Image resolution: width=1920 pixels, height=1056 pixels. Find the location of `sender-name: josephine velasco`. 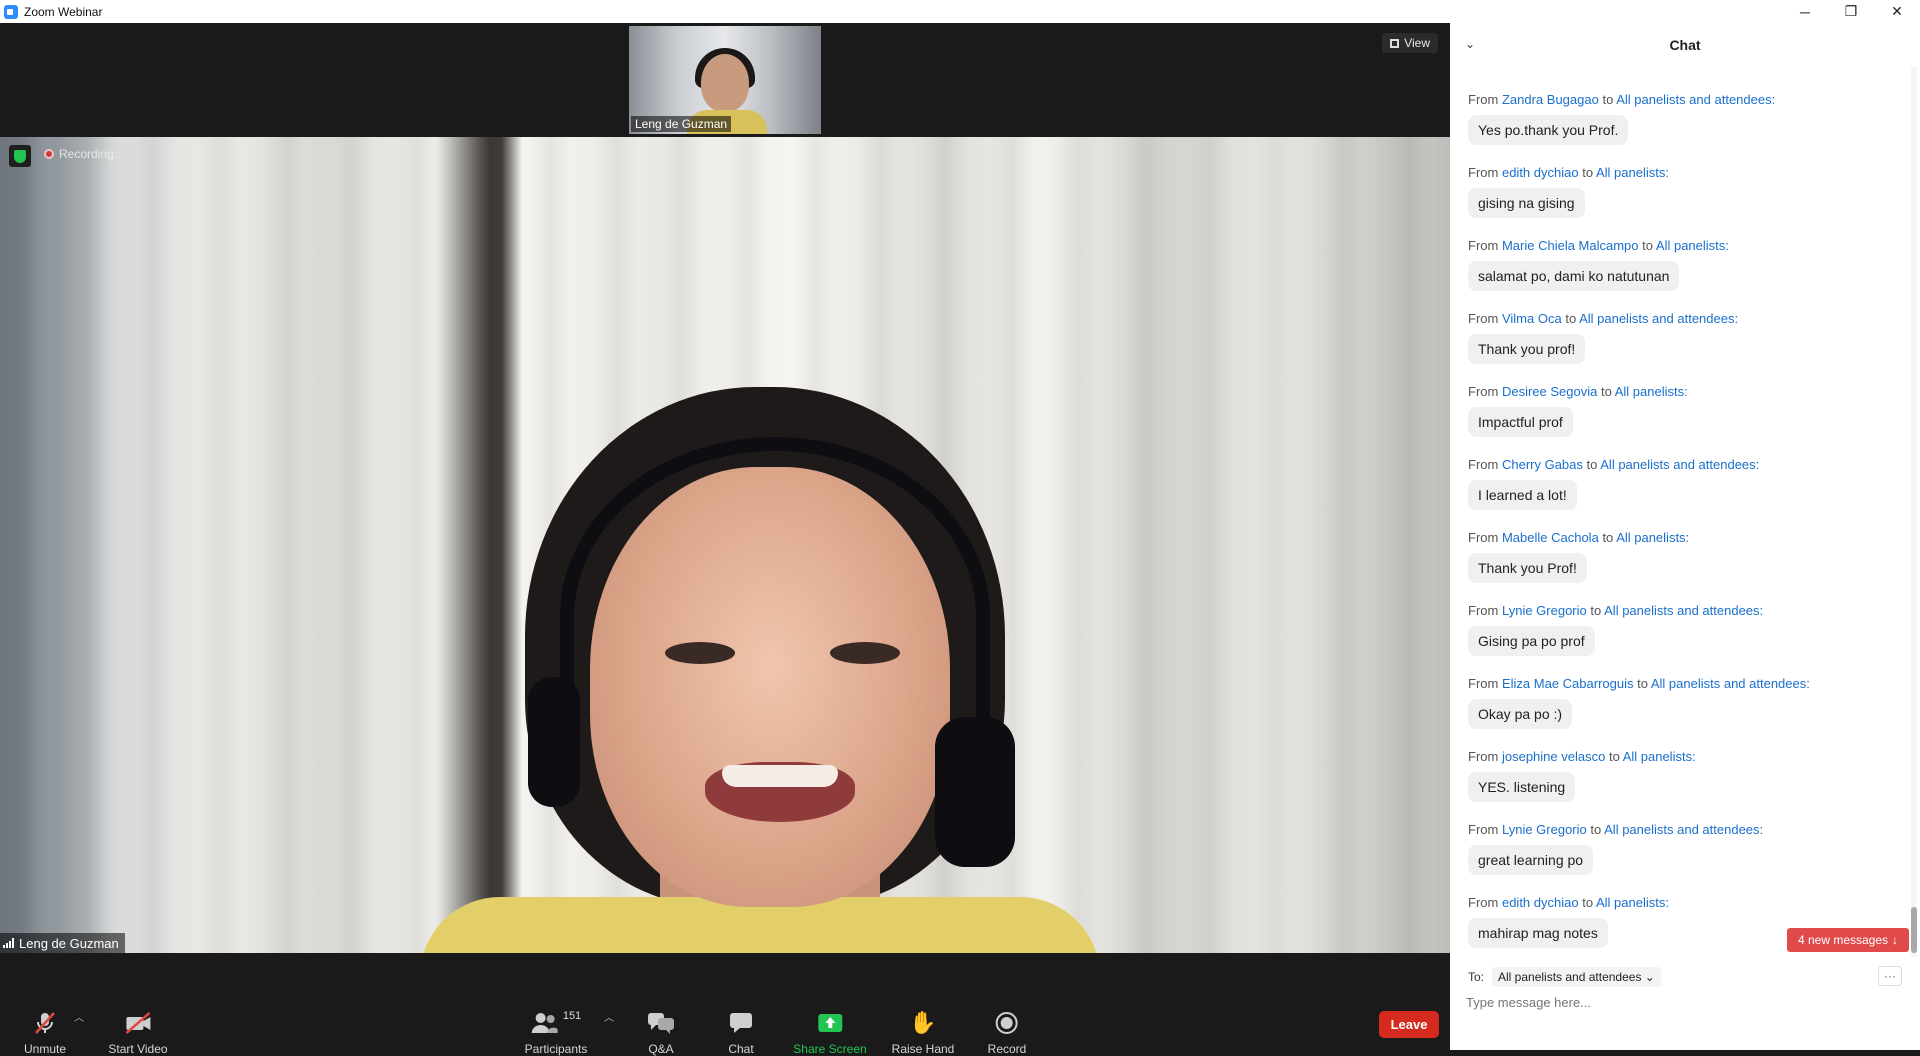

sender-name: josephine velasco is located at coordinates (1553, 756).